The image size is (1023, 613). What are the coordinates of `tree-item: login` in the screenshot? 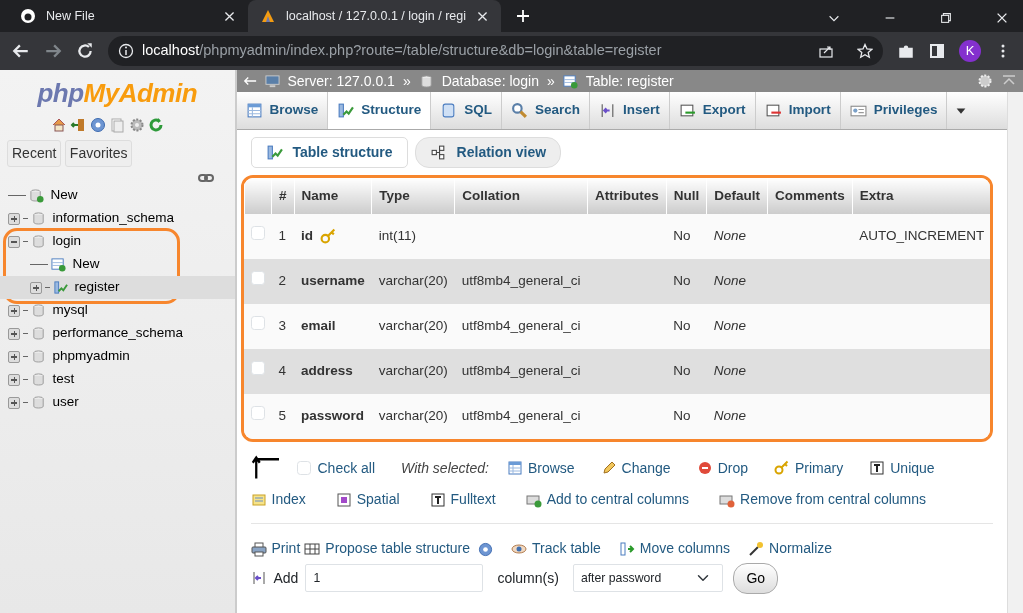 It's located at (67, 241).